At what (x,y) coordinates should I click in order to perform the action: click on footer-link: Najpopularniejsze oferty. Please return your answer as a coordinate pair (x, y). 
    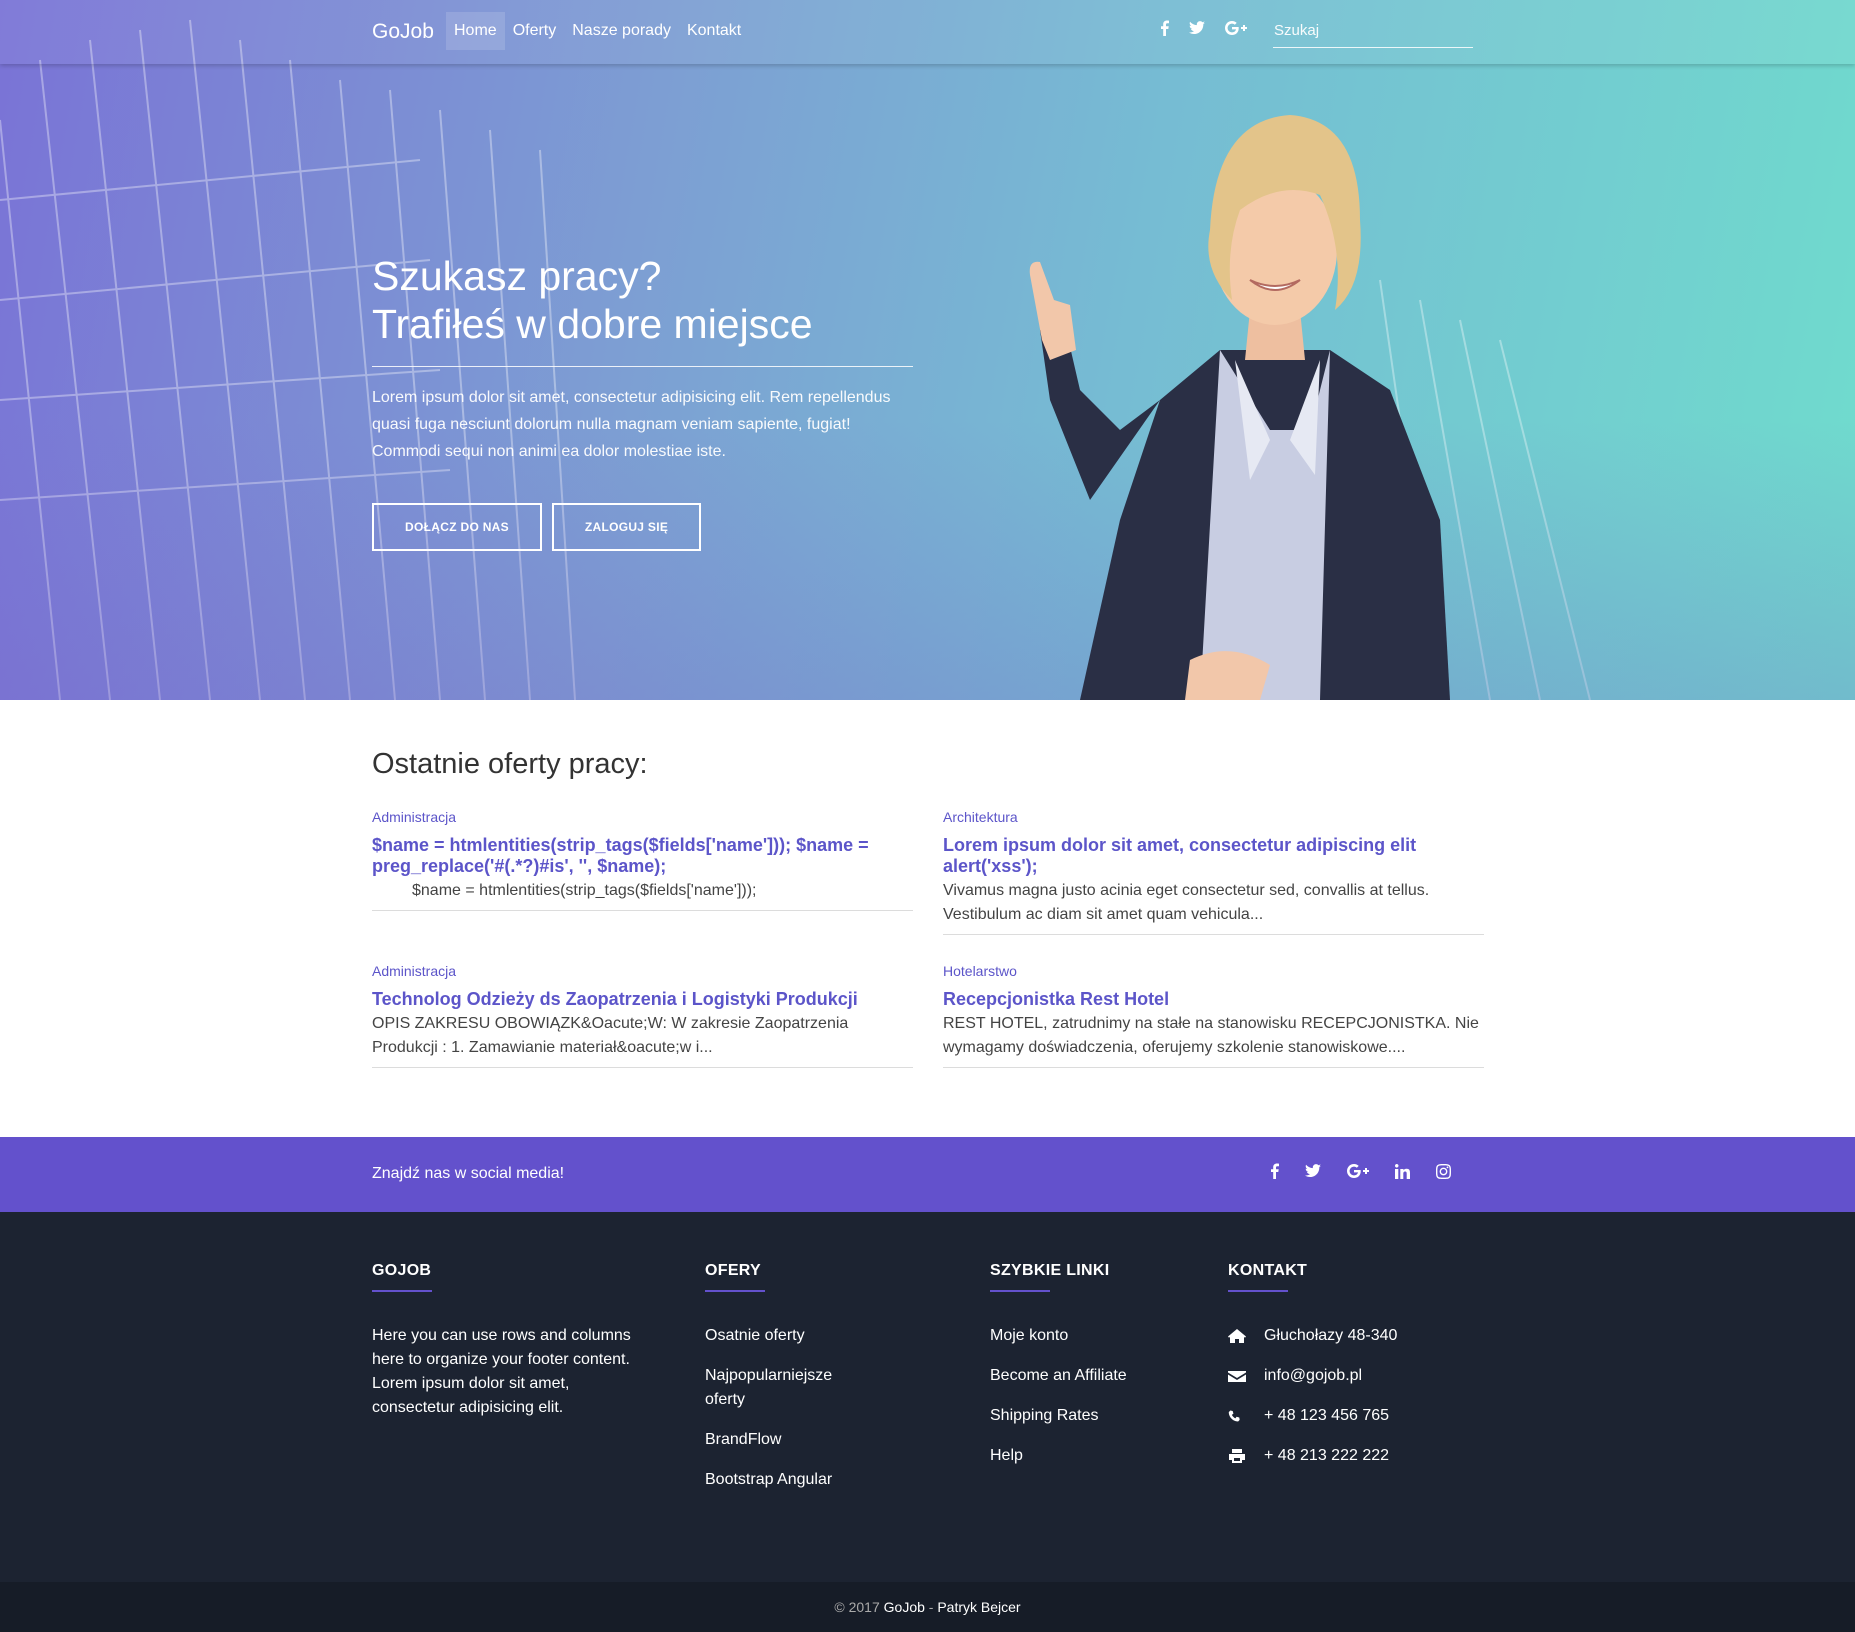
    Looking at the image, I should click on (780, 1388).